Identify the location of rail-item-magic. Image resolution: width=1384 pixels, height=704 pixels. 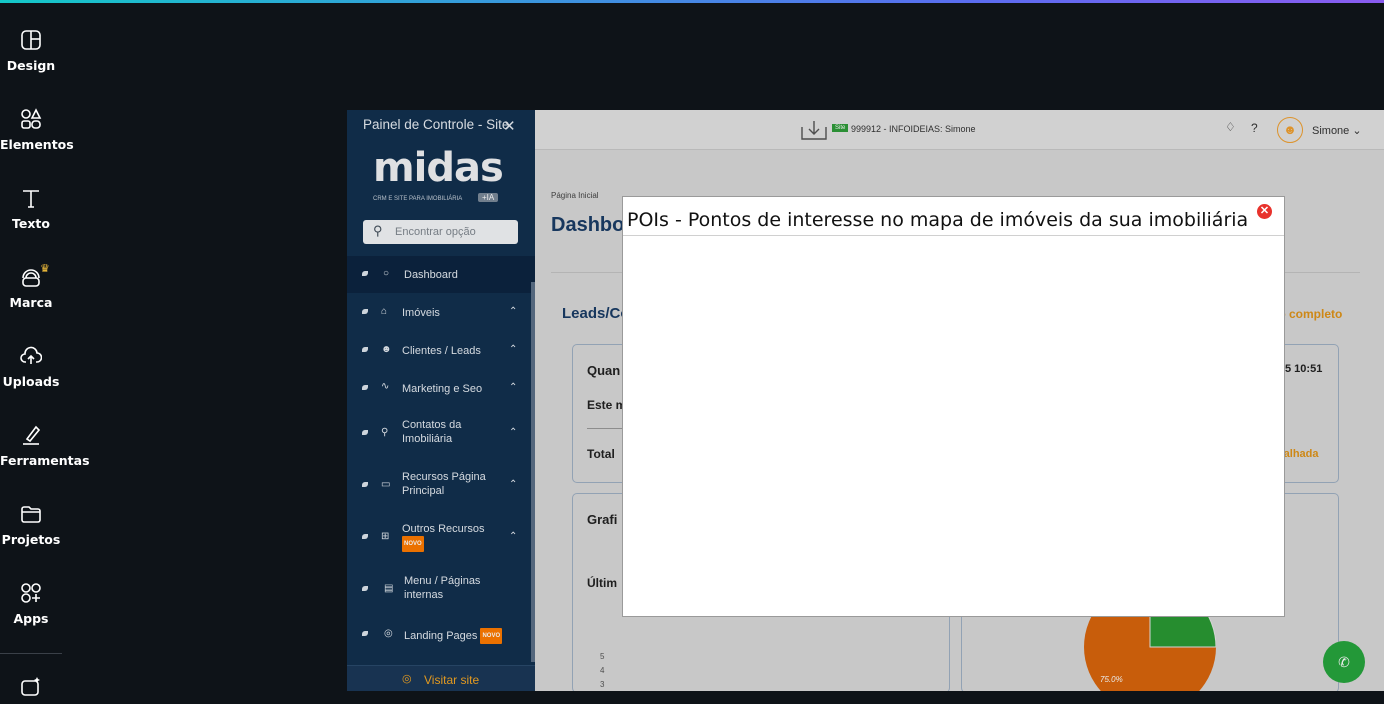
(31, 689).